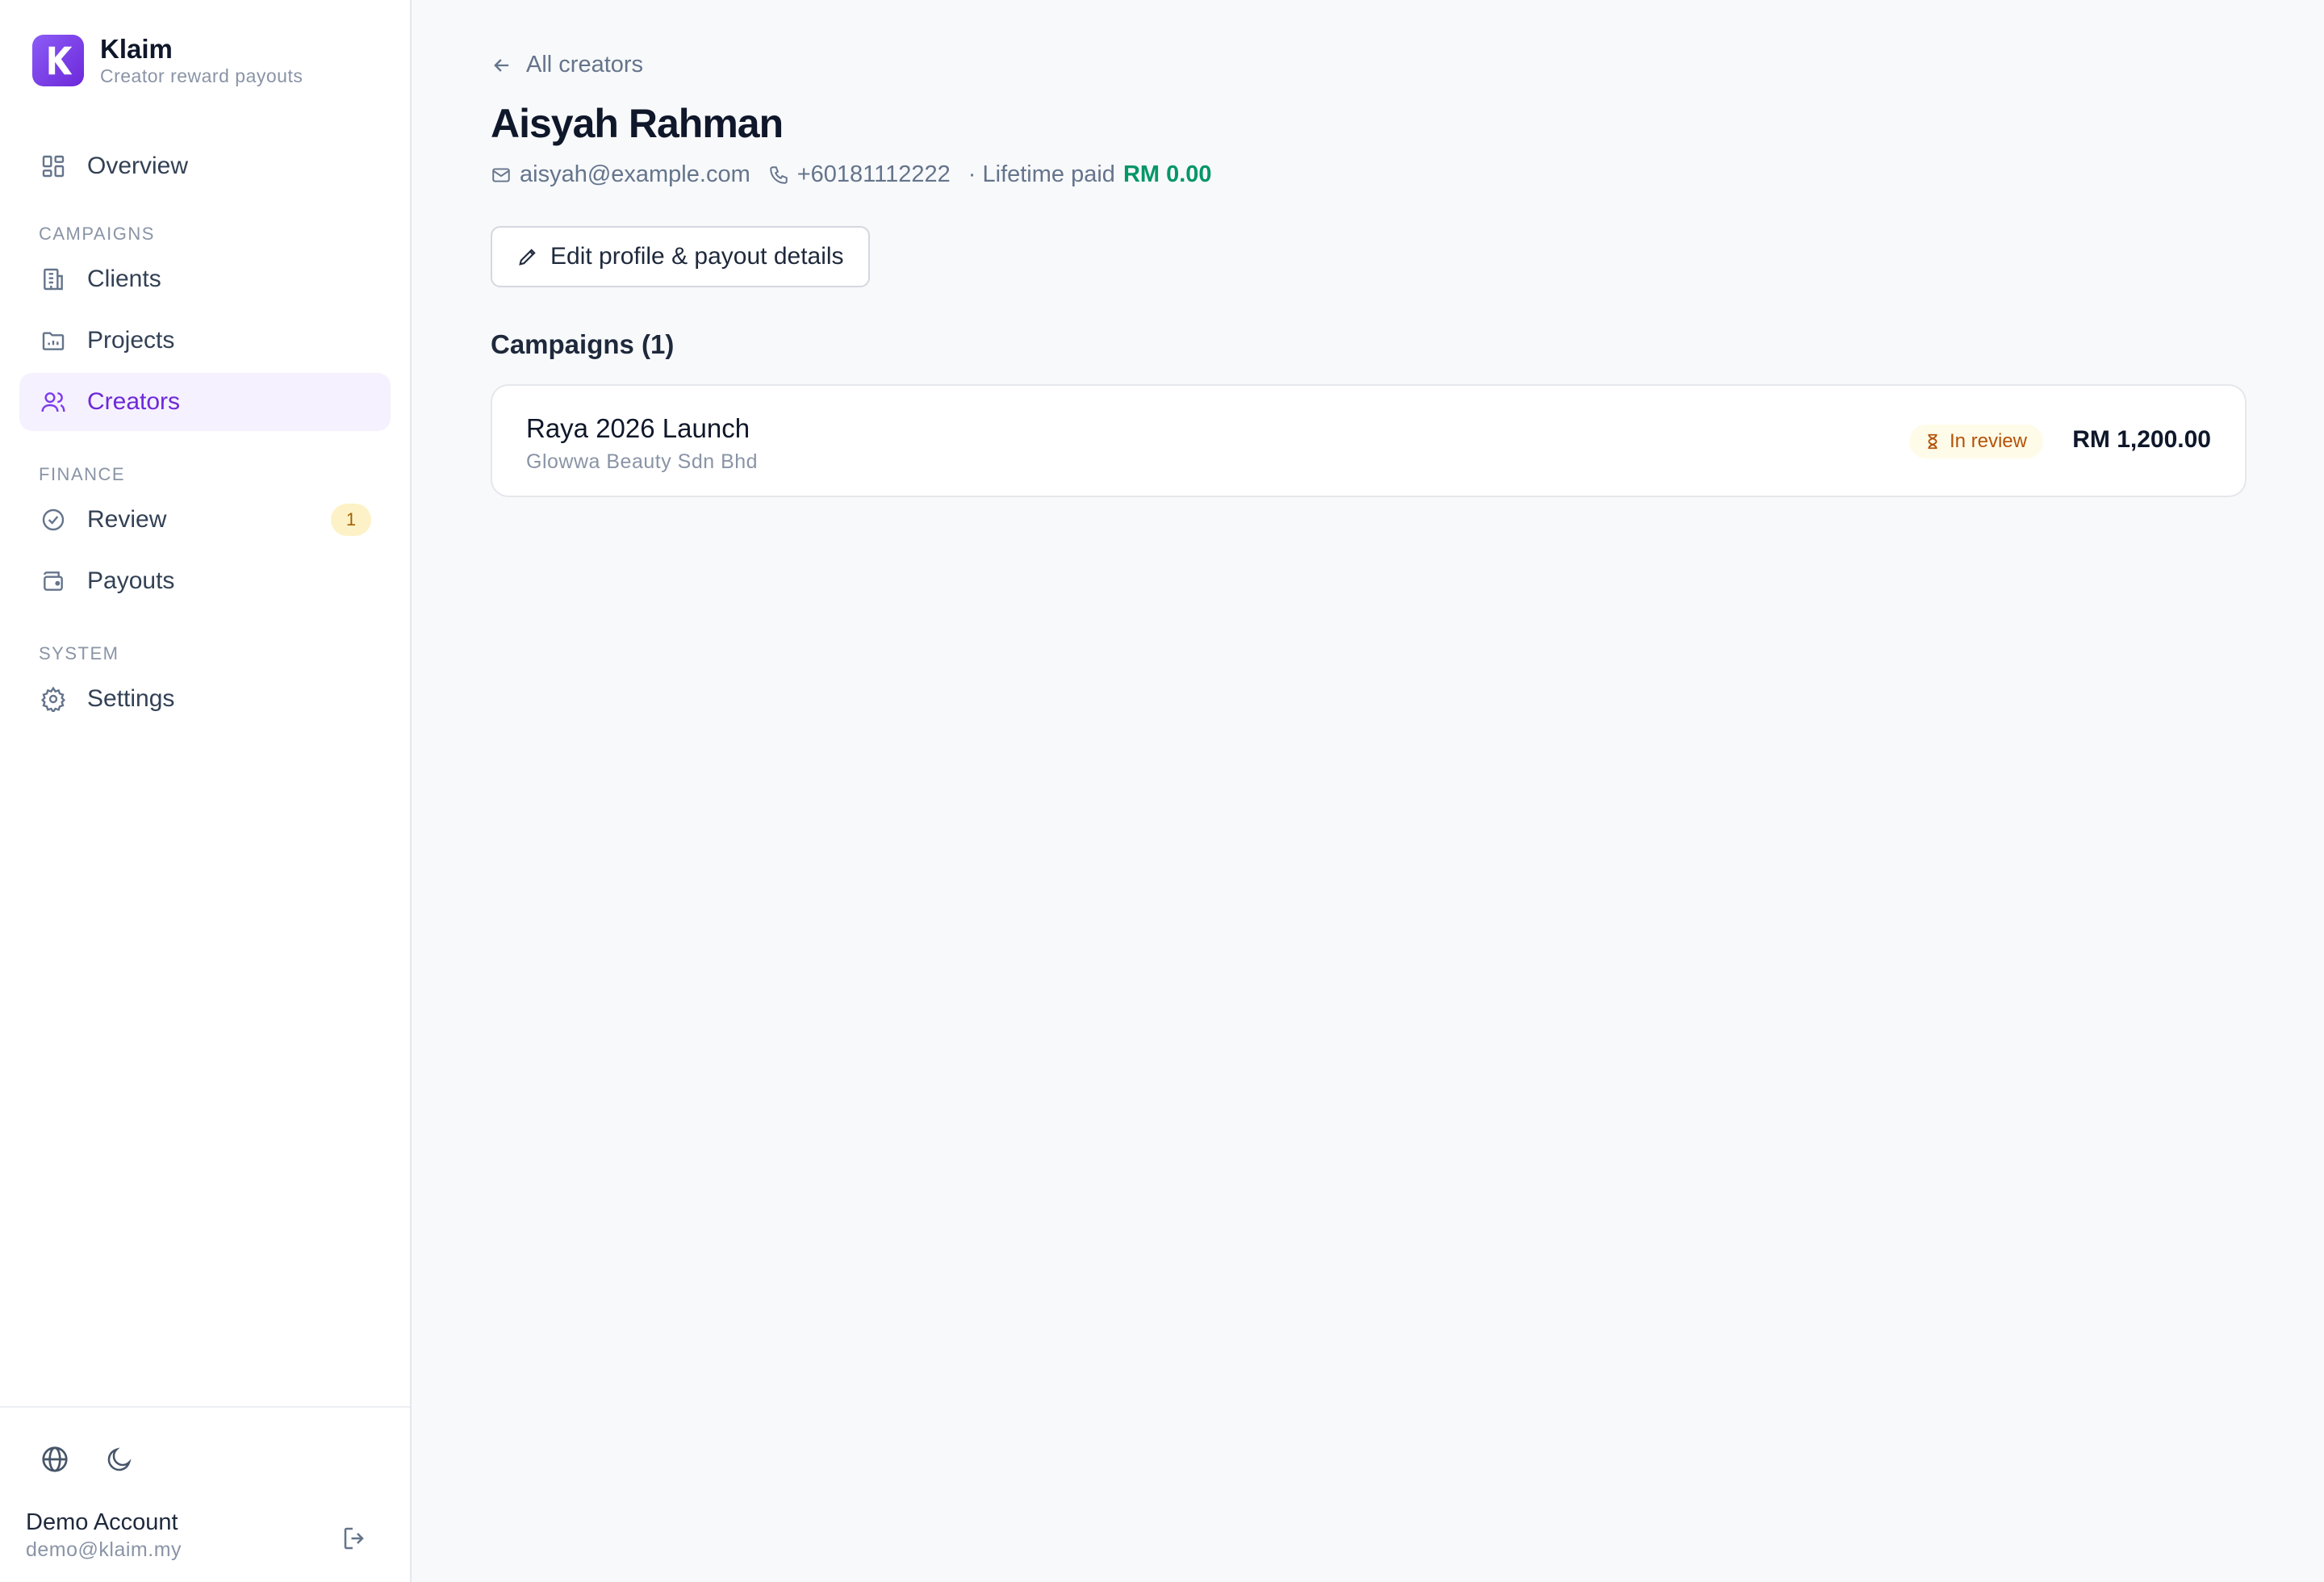 The image size is (2324, 1582). I want to click on sidebar-item-label: Projects, so click(131, 340).